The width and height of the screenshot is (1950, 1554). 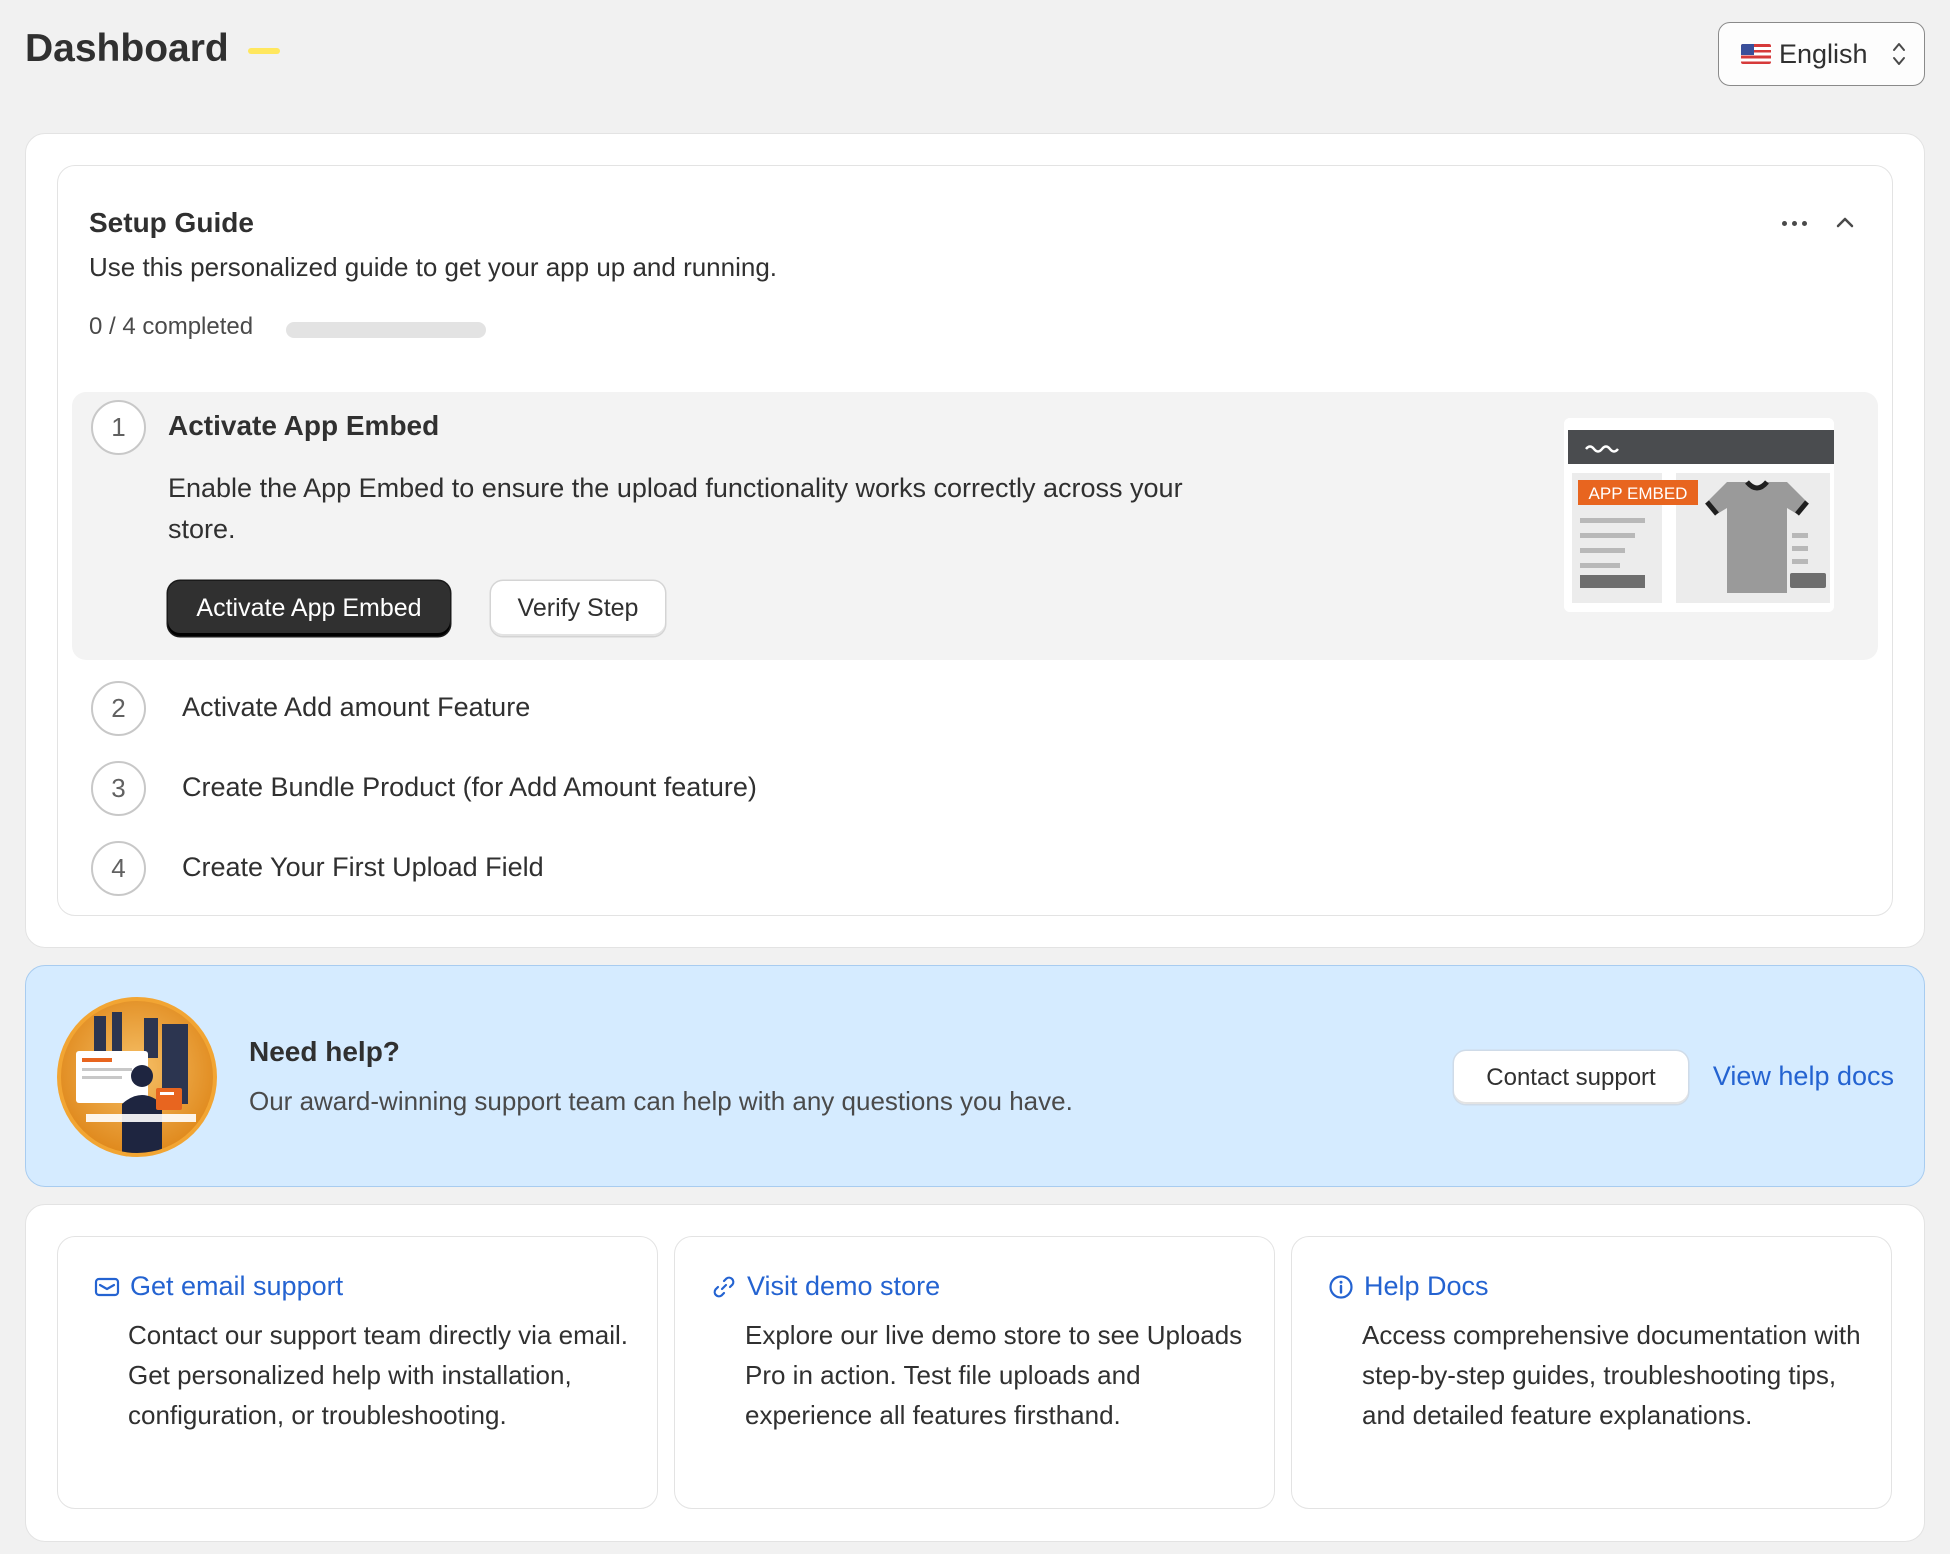 What do you see at coordinates (1756, 54) in the screenshot?
I see `us-flag-icon` at bounding box center [1756, 54].